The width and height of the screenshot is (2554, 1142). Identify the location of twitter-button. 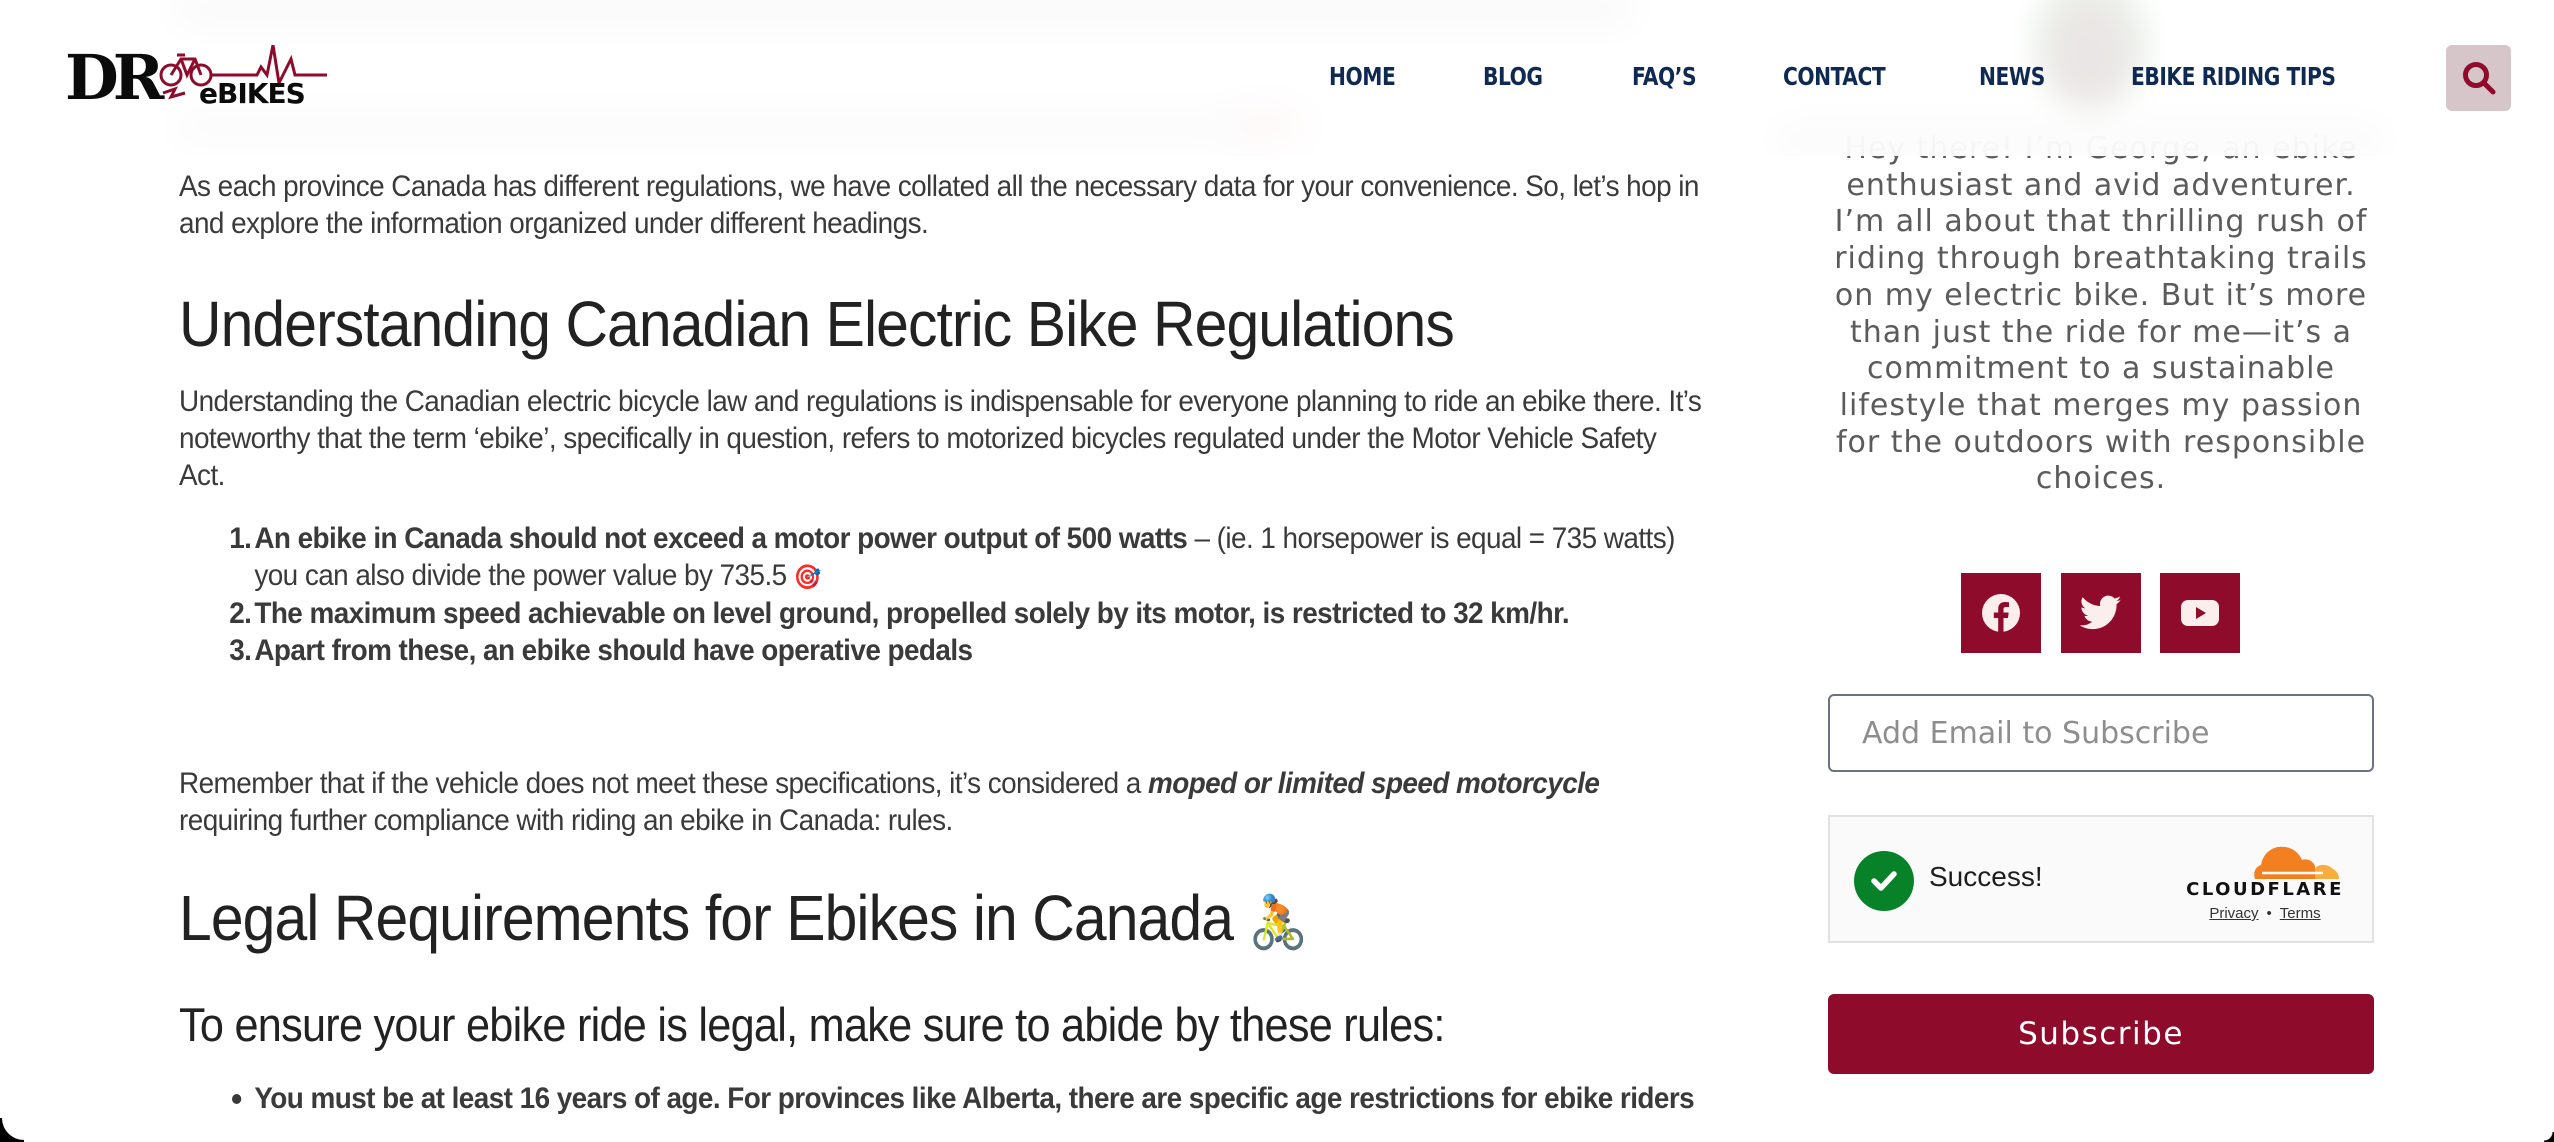
(2101, 613).